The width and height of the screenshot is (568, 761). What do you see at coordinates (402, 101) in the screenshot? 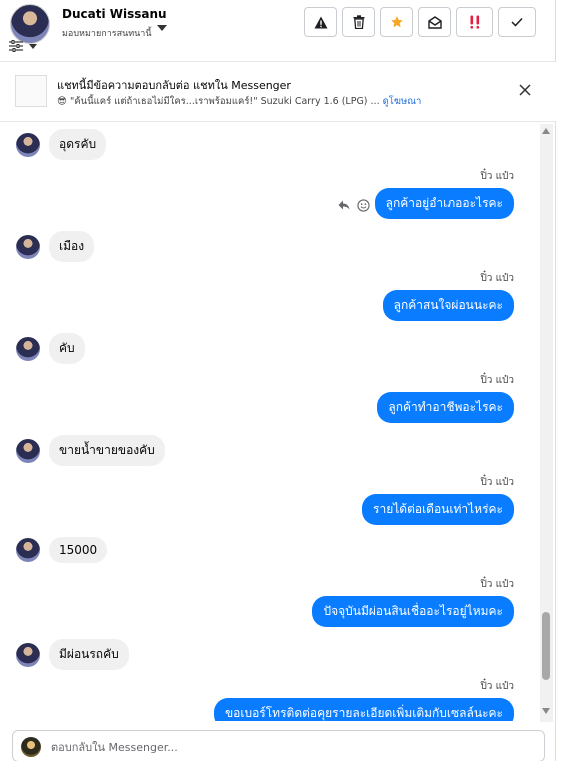
I see `view-ad-link: ดูโฆษณา` at bounding box center [402, 101].